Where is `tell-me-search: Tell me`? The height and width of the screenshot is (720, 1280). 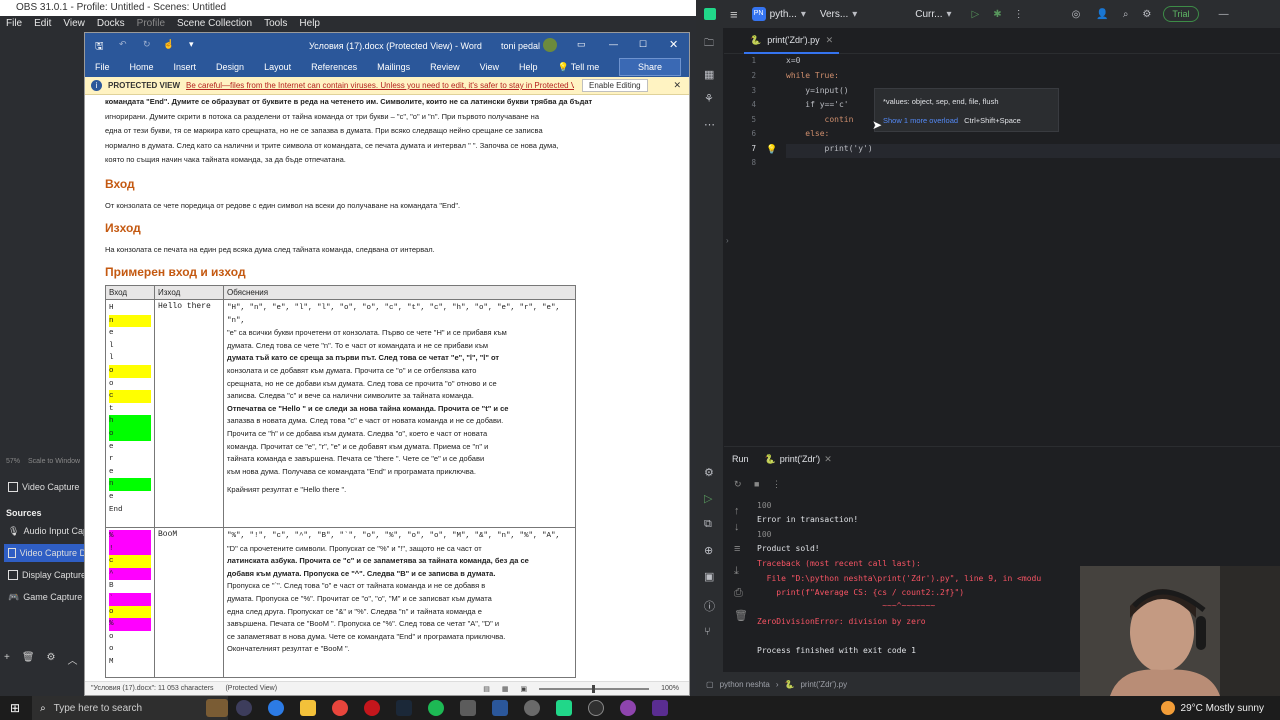 tell-me-search: Tell me is located at coordinates (585, 67).